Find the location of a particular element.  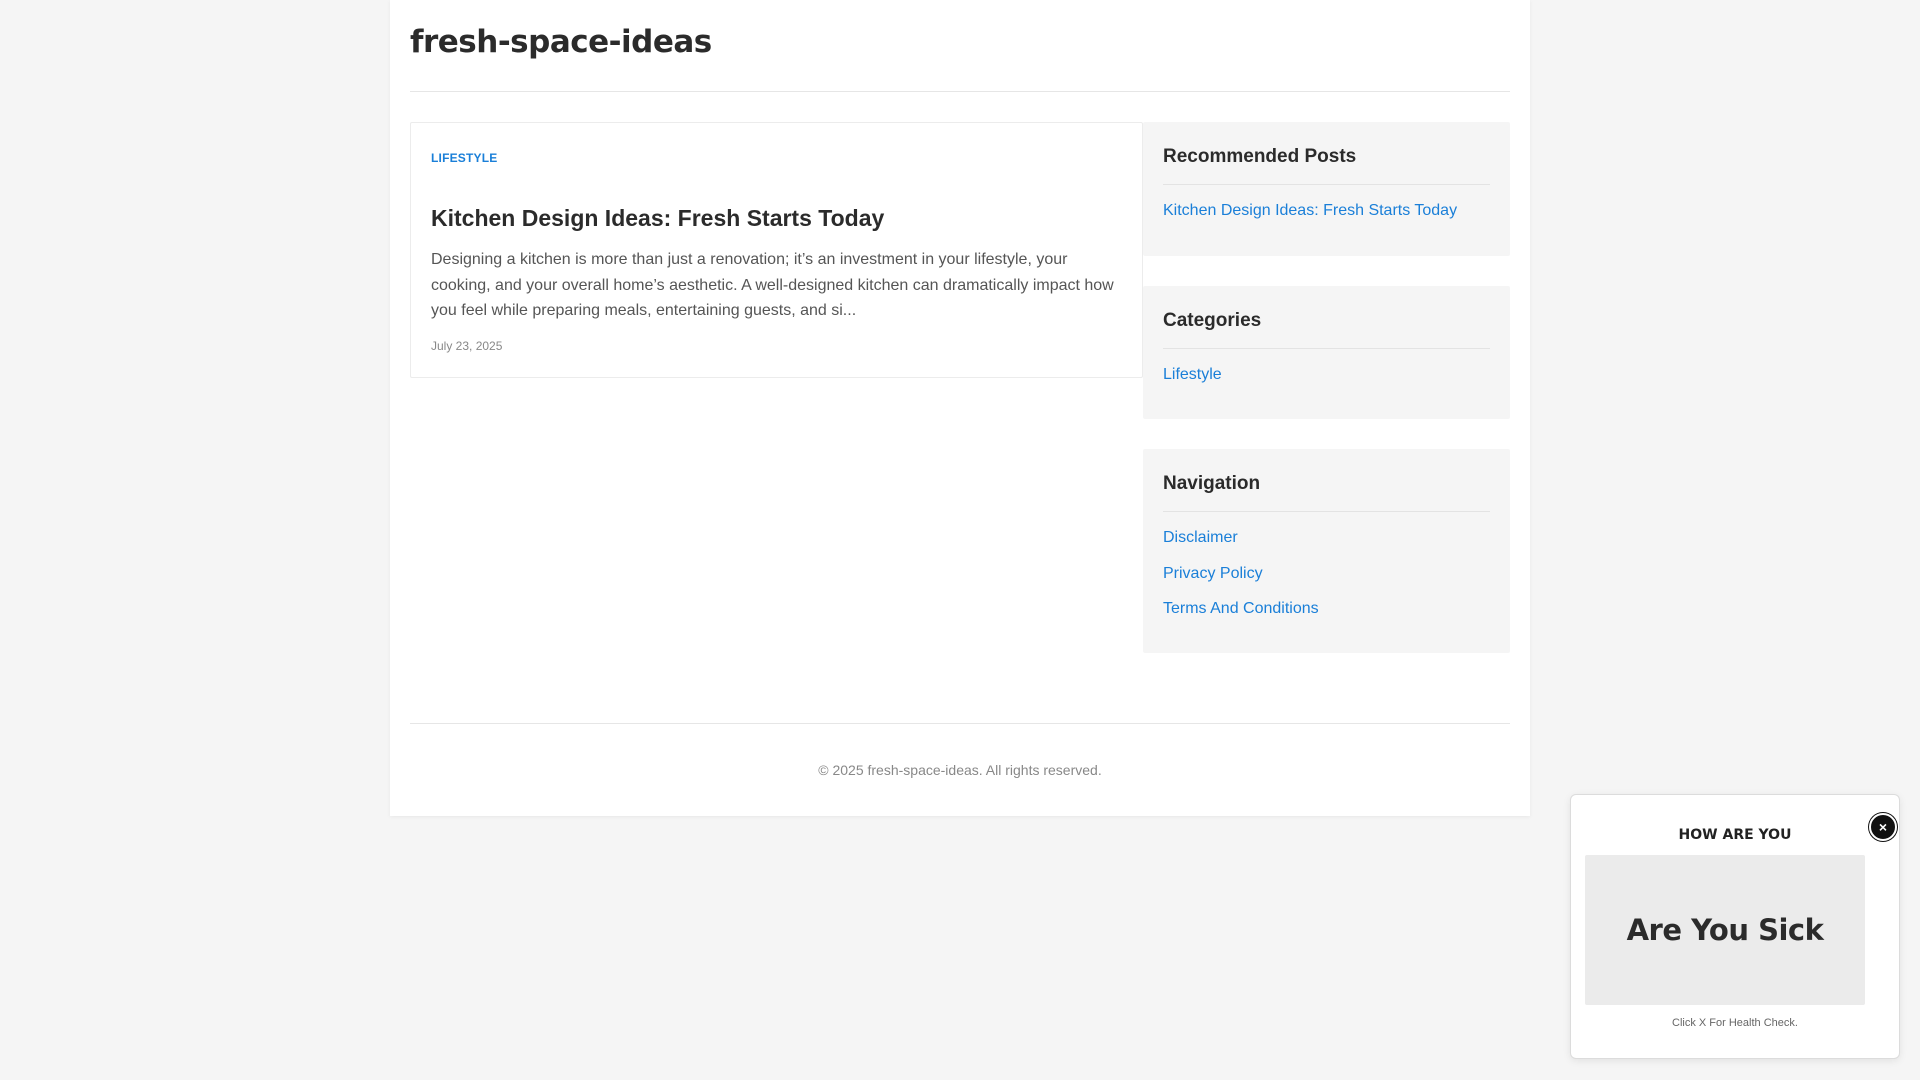

popup-banner-text: Are You Sick is located at coordinates (1725, 930).